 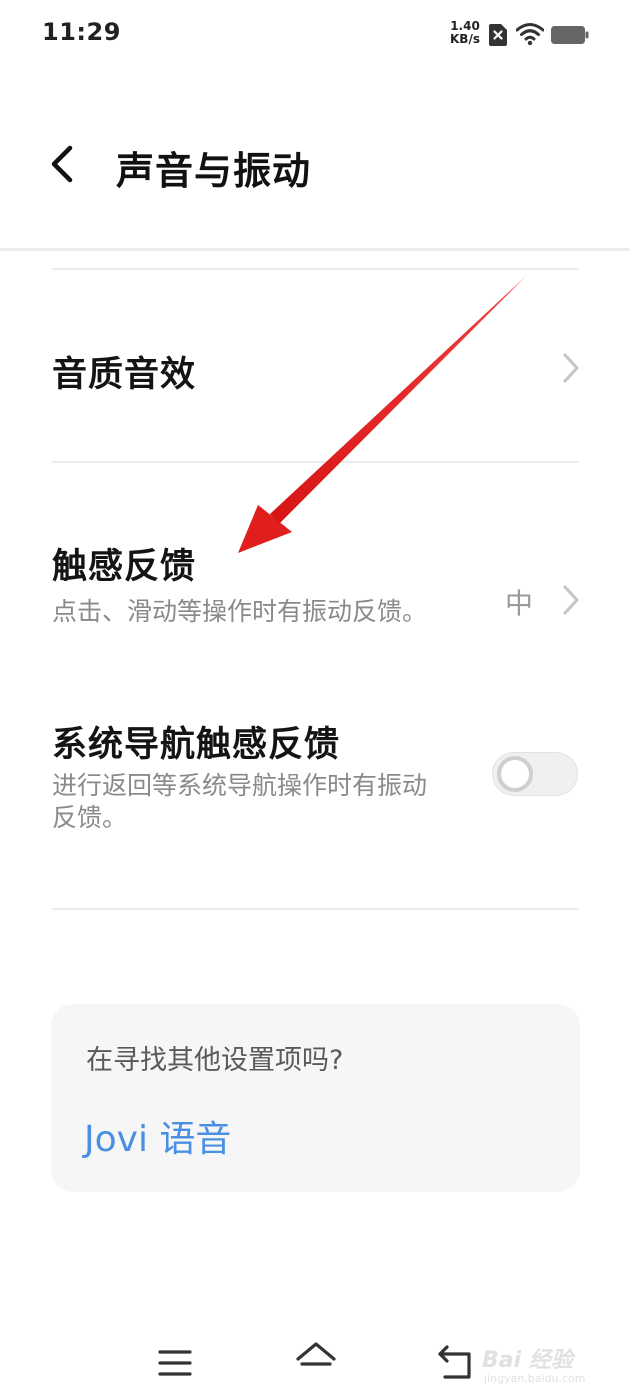 I want to click on back-nav-icon, so click(x=455, y=1362).